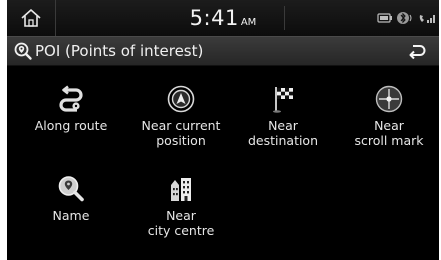  Describe the element at coordinates (181, 99) in the screenshot. I see `current-position-icon` at that location.